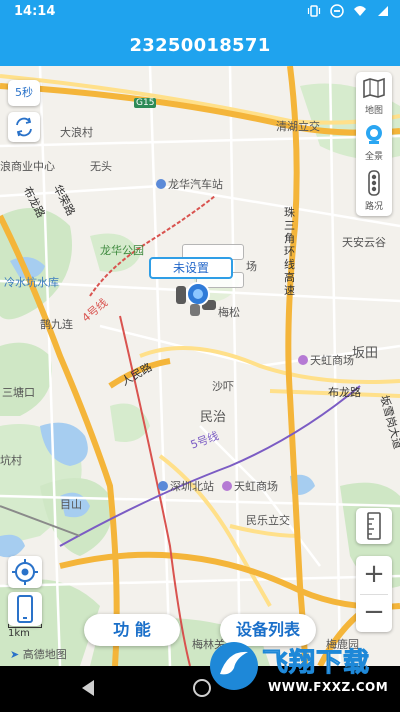 This screenshot has height=712, width=400. Describe the element at coordinates (163, 486) in the screenshot. I see `station-icon` at that location.